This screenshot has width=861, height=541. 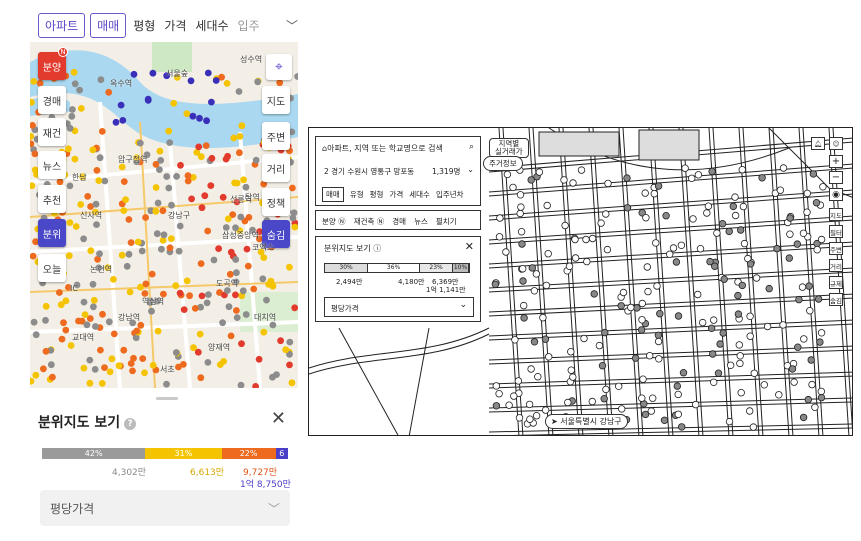 What do you see at coordinates (276, 202) in the screenshot?
I see `map-button-3: 정책` at bounding box center [276, 202].